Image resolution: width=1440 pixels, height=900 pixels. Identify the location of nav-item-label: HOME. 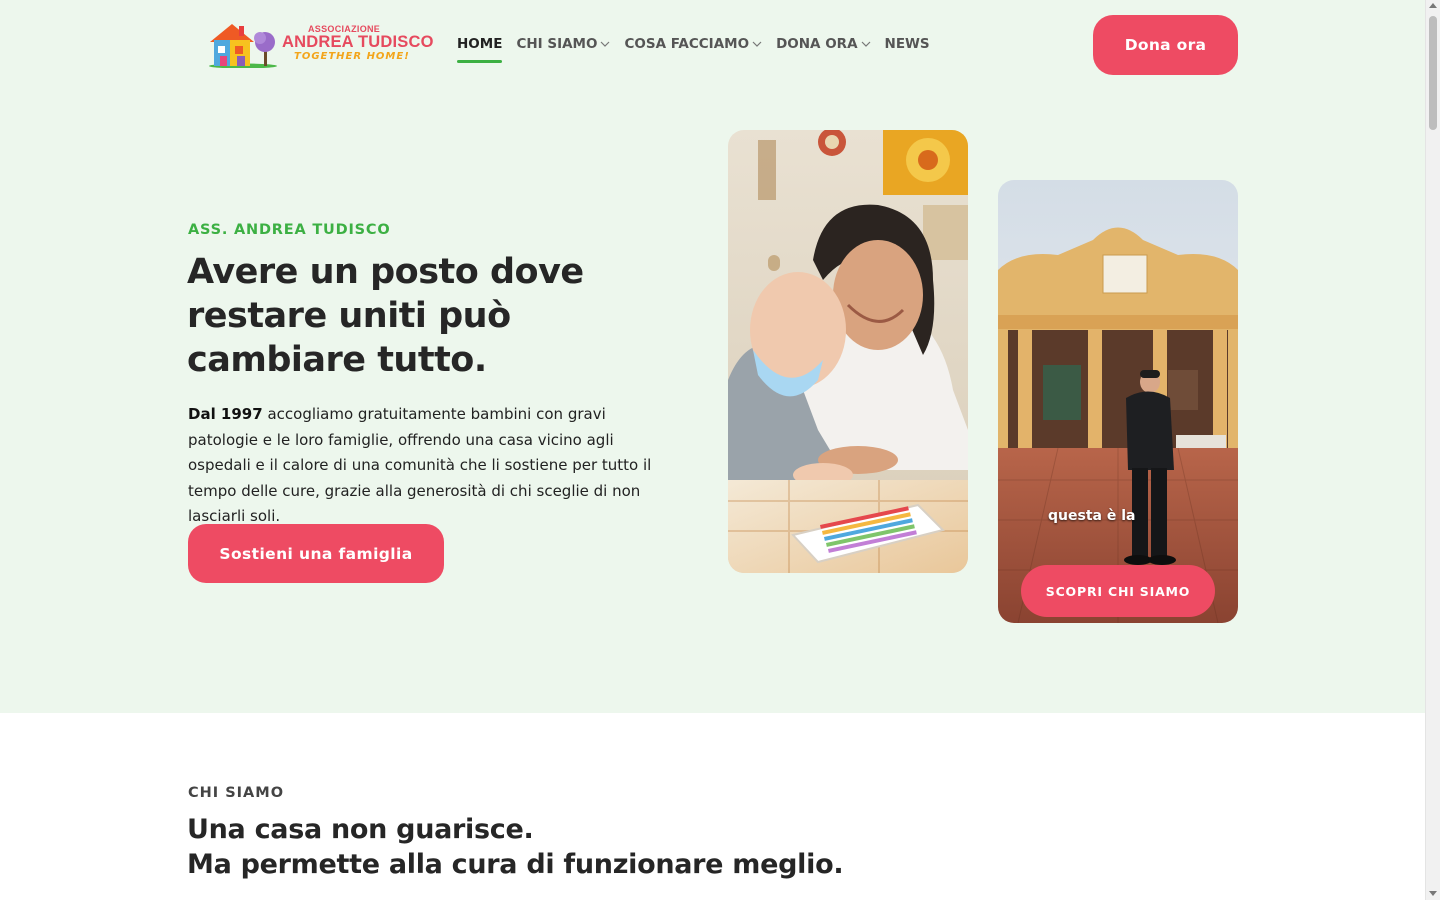
(480, 44).